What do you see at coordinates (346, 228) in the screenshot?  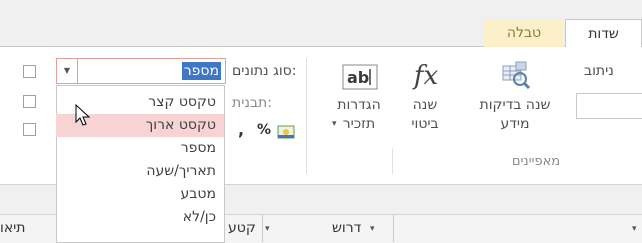 I see `column-header-required: דרוש` at bounding box center [346, 228].